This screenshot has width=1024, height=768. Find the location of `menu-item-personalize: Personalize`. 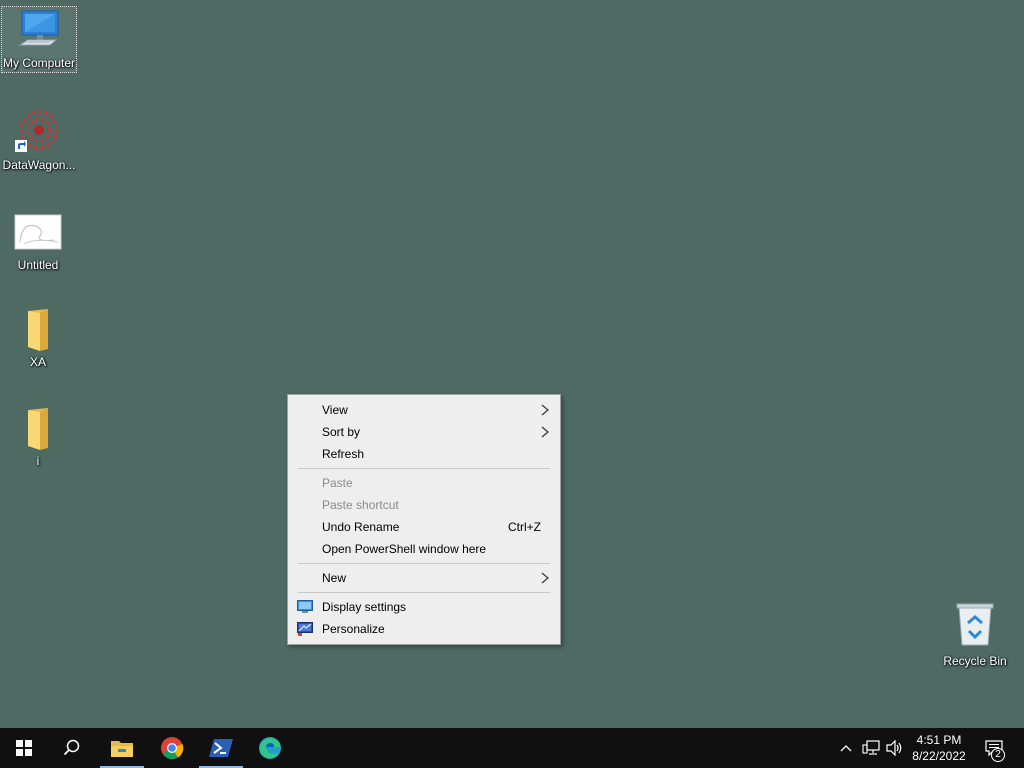

menu-item-personalize: Personalize is located at coordinates (424, 629).